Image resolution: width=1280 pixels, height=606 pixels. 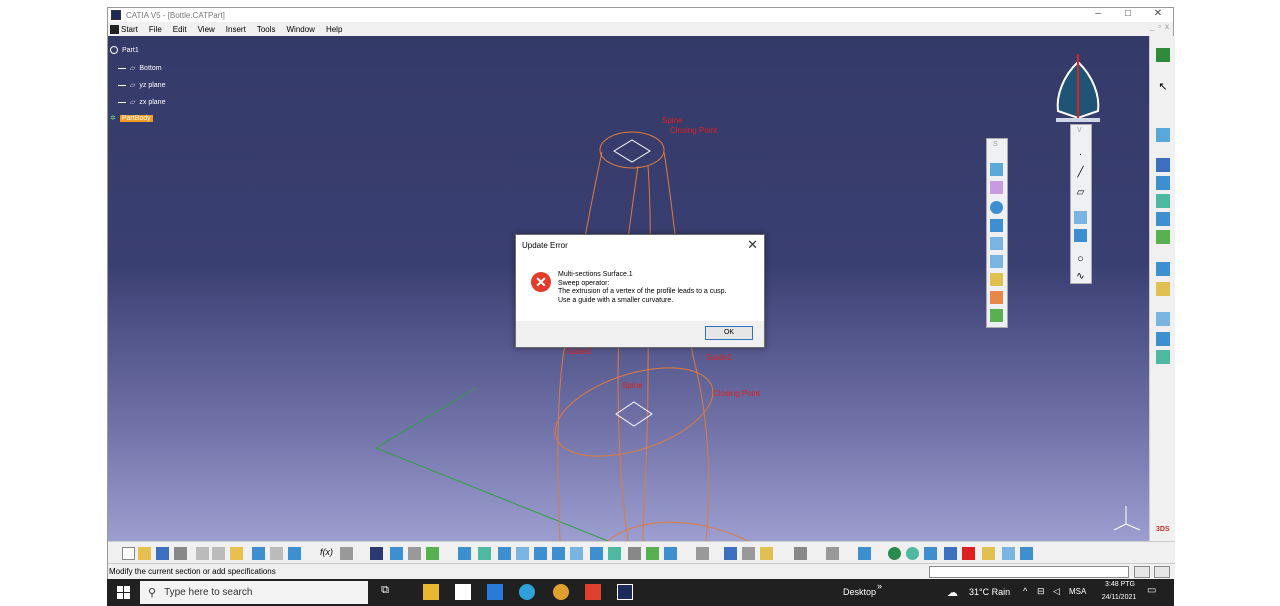 What do you see at coordinates (144, 553) in the screenshot?
I see `open-icon` at bounding box center [144, 553].